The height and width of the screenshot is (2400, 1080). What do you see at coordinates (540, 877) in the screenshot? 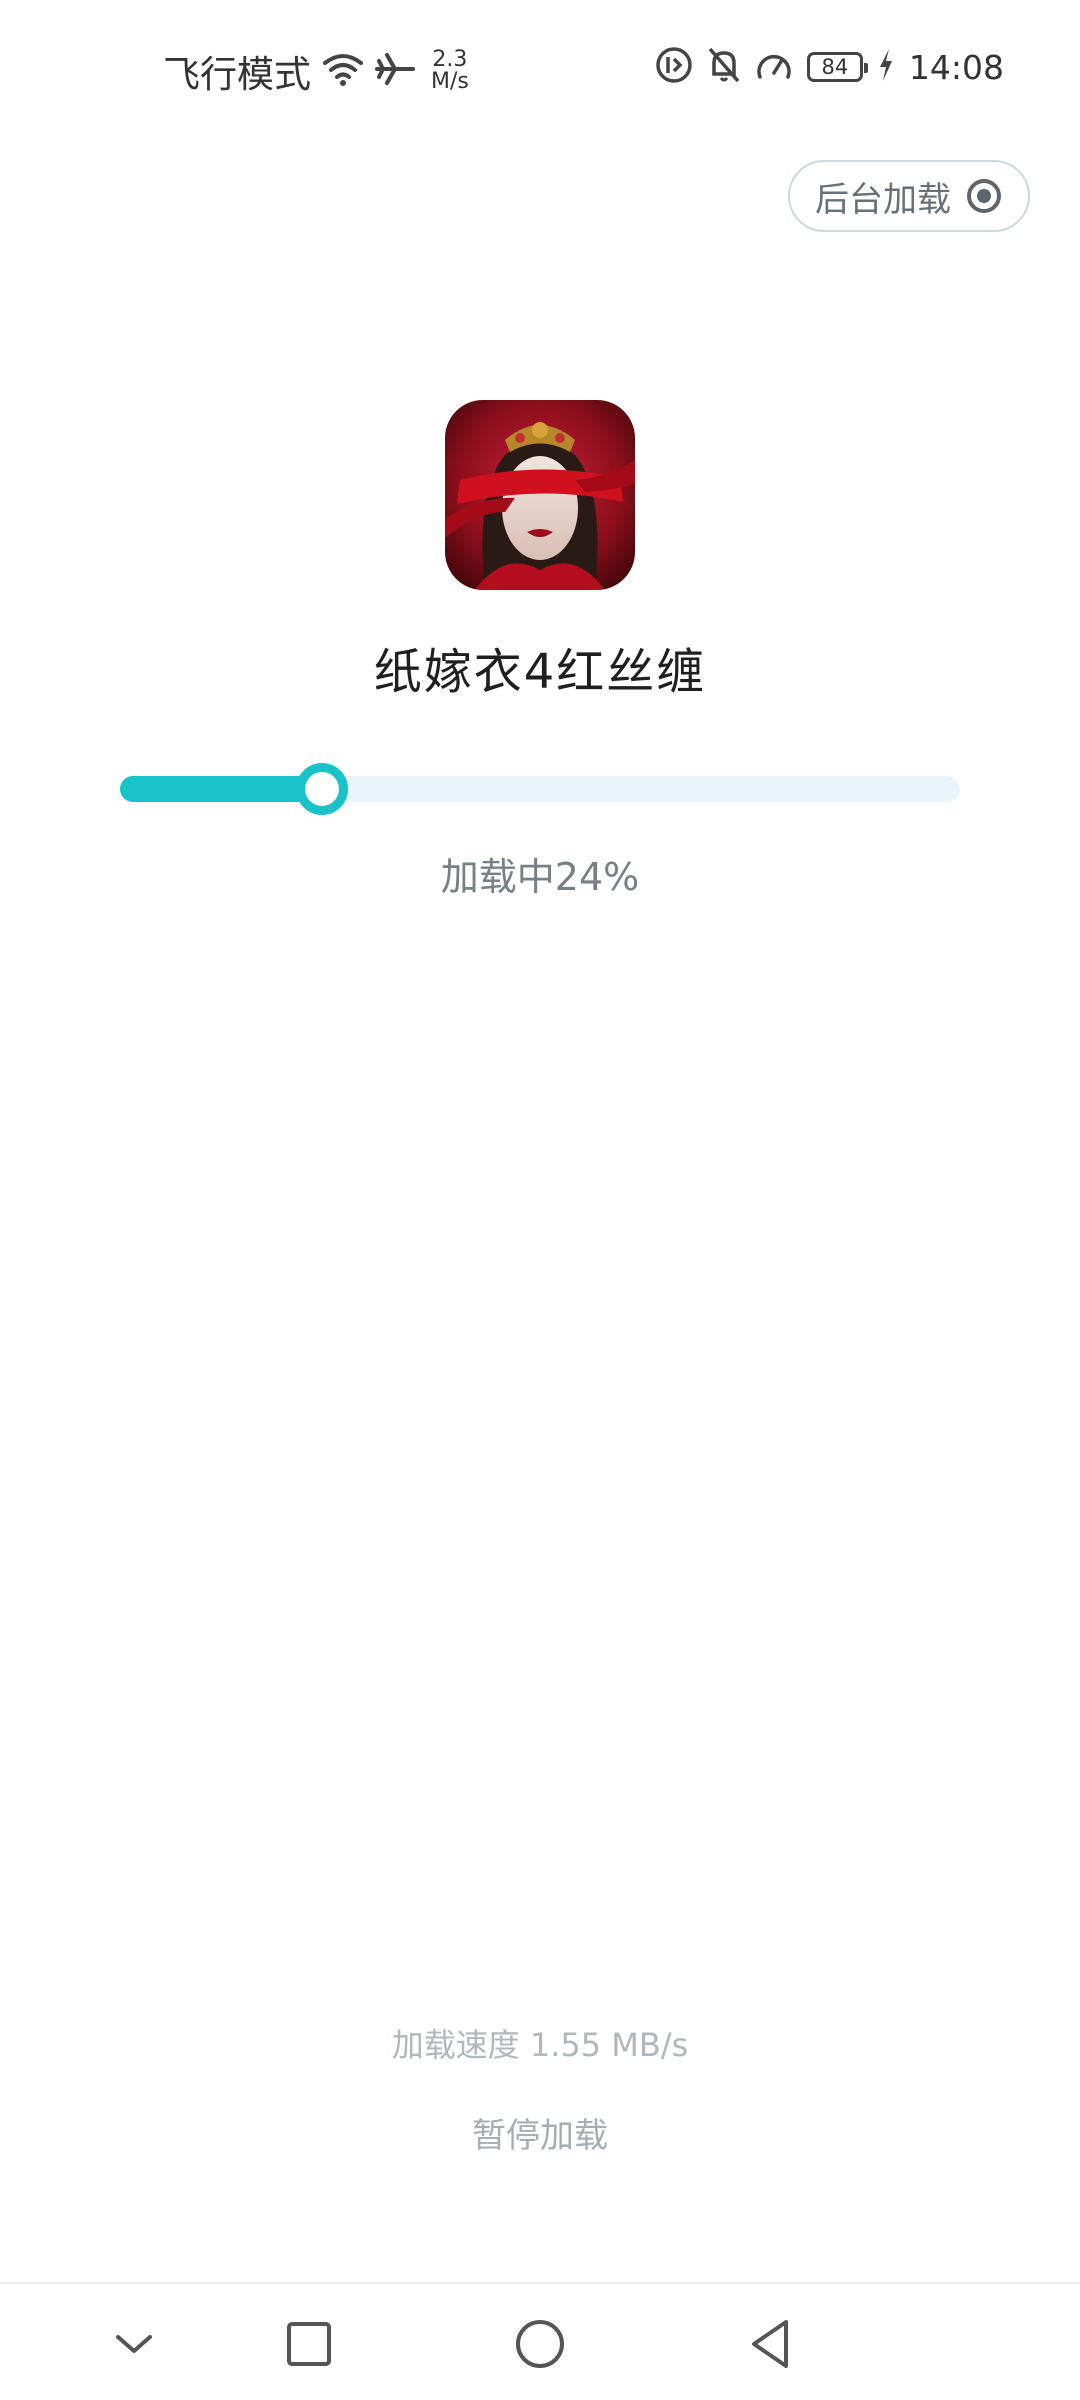
I see `progress-label: 加载中24%` at bounding box center [540, 877].